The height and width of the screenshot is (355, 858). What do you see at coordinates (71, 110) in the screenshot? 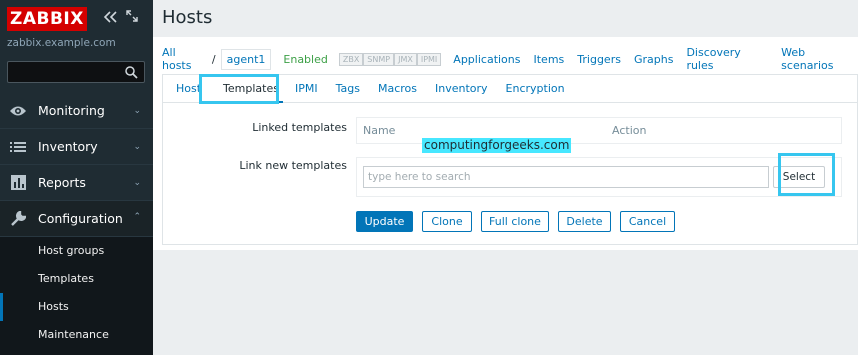
I see `menu-label-monitoring: Monitoring` at bounding box center [71, 110].